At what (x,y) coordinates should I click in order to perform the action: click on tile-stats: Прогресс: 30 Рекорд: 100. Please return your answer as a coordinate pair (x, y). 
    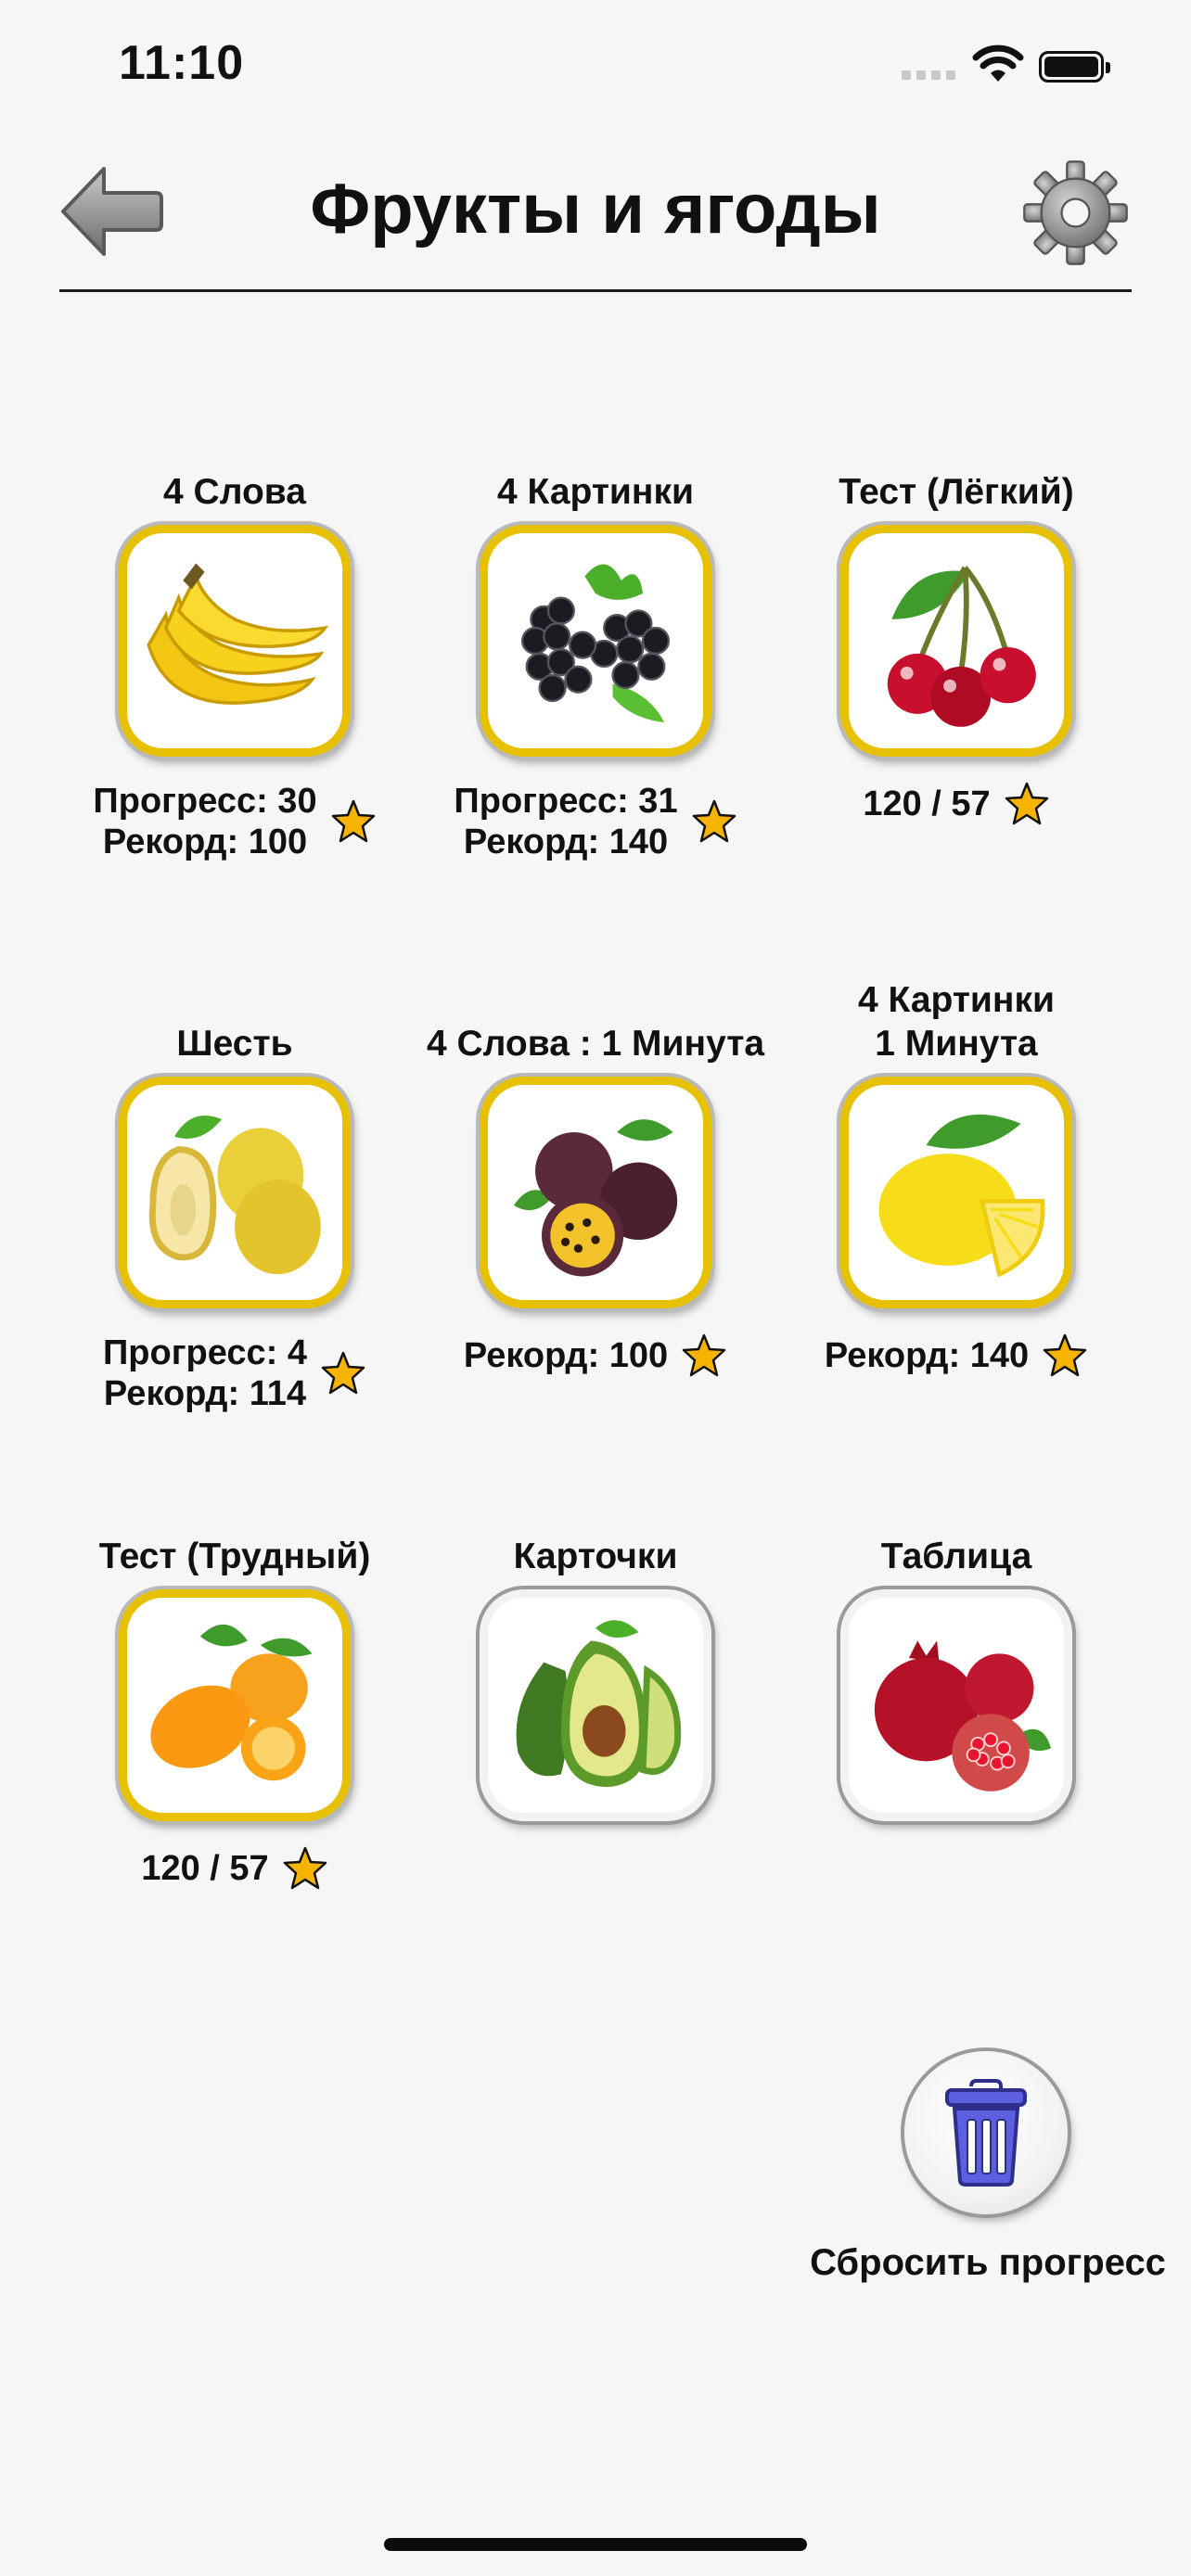
    Looking at the image, I should click on (235, 821).